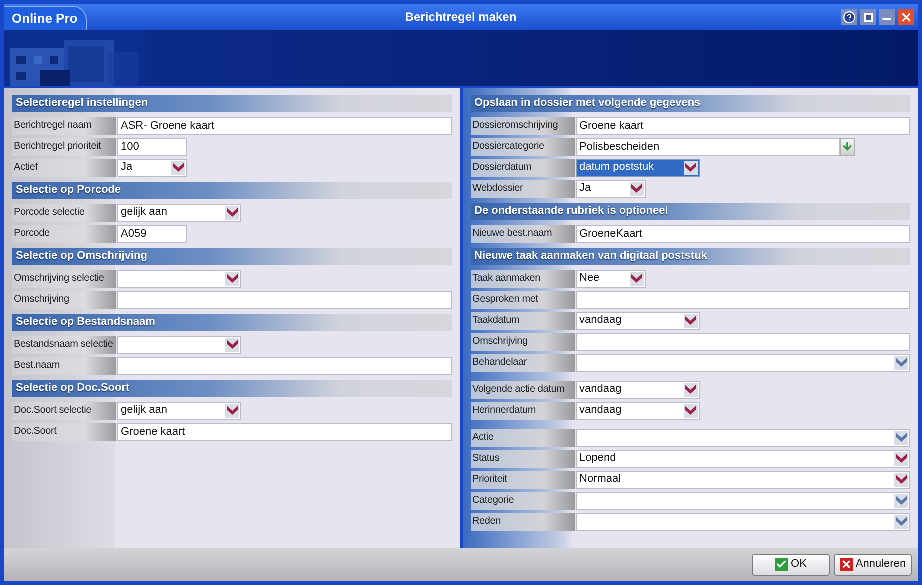  Describe the element at coordinates (64, 213) in the screenshot. I see `field-label: Porcode selectie` at that location.